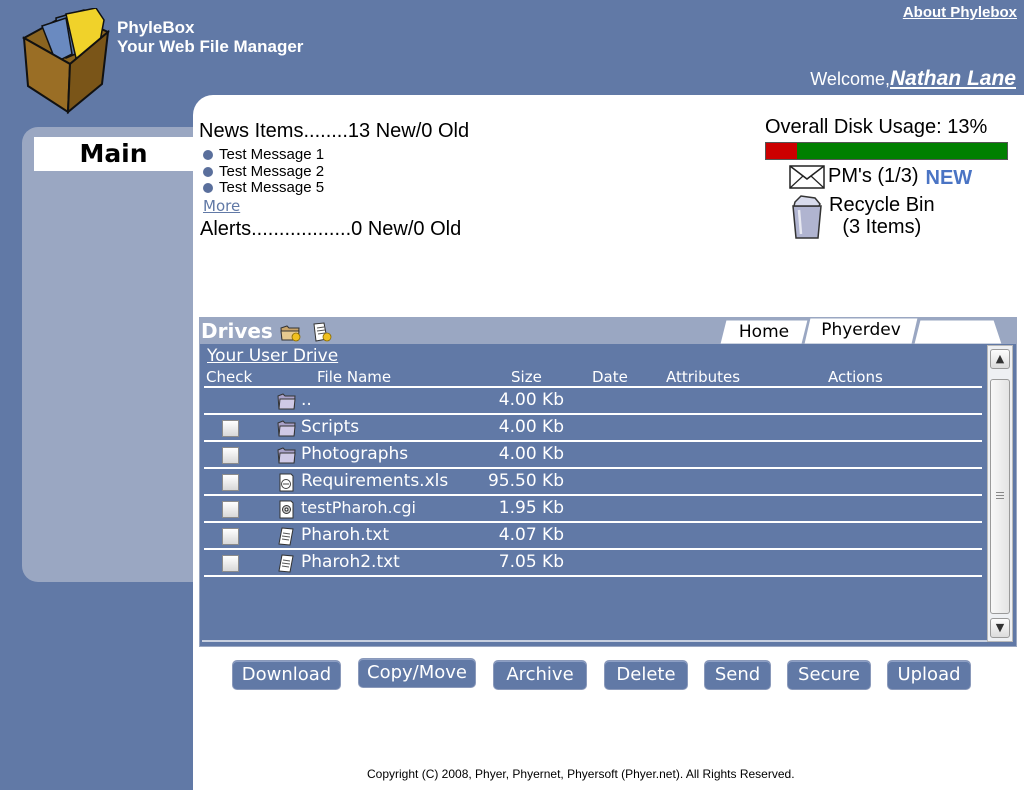  Describe the element at coordinates (286, 675) in the screenshot. I see `download-button: Download` at that location.